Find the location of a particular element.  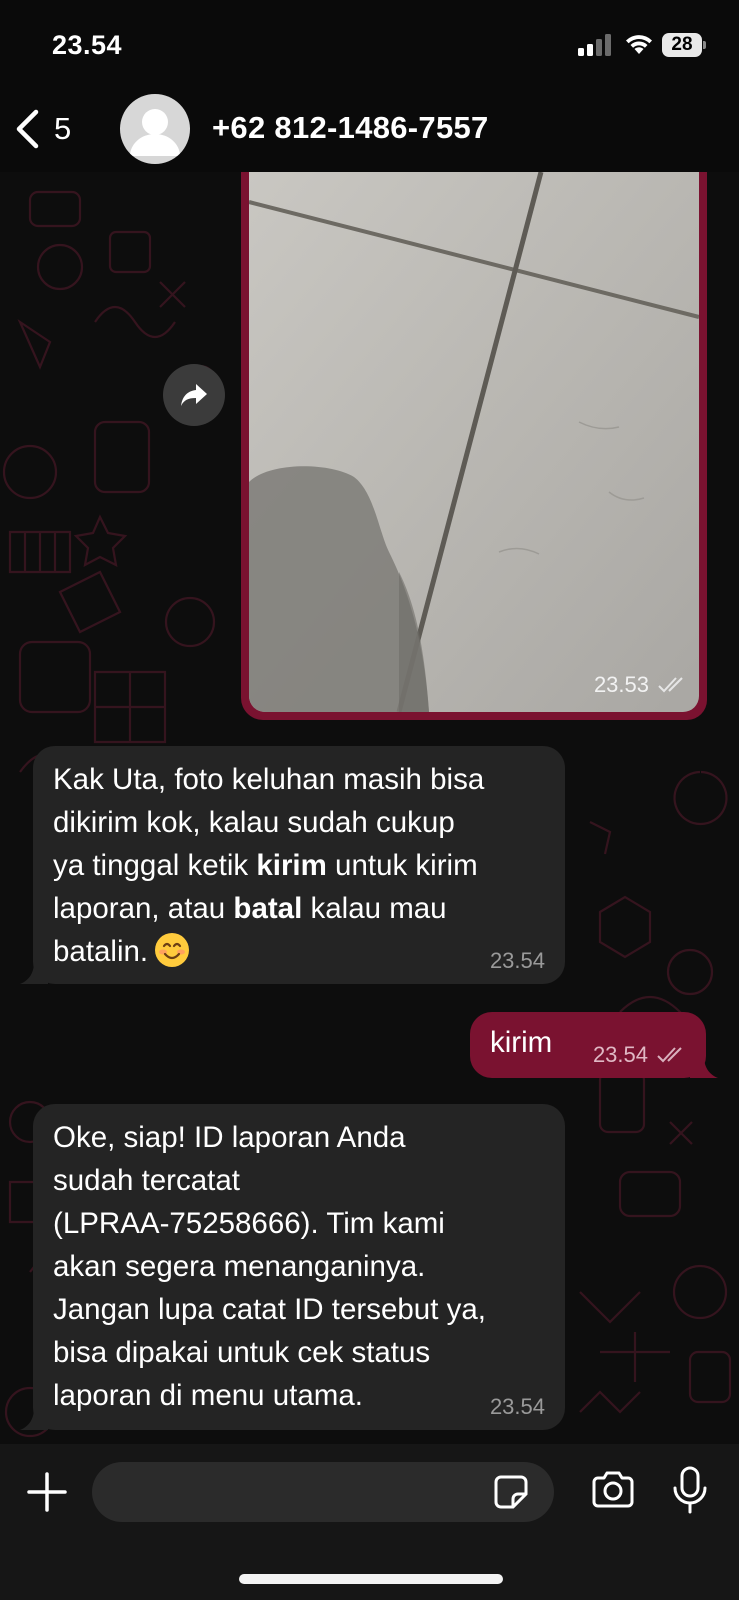

status-bar: 23.54 28 is located at coordinates (369, 45).